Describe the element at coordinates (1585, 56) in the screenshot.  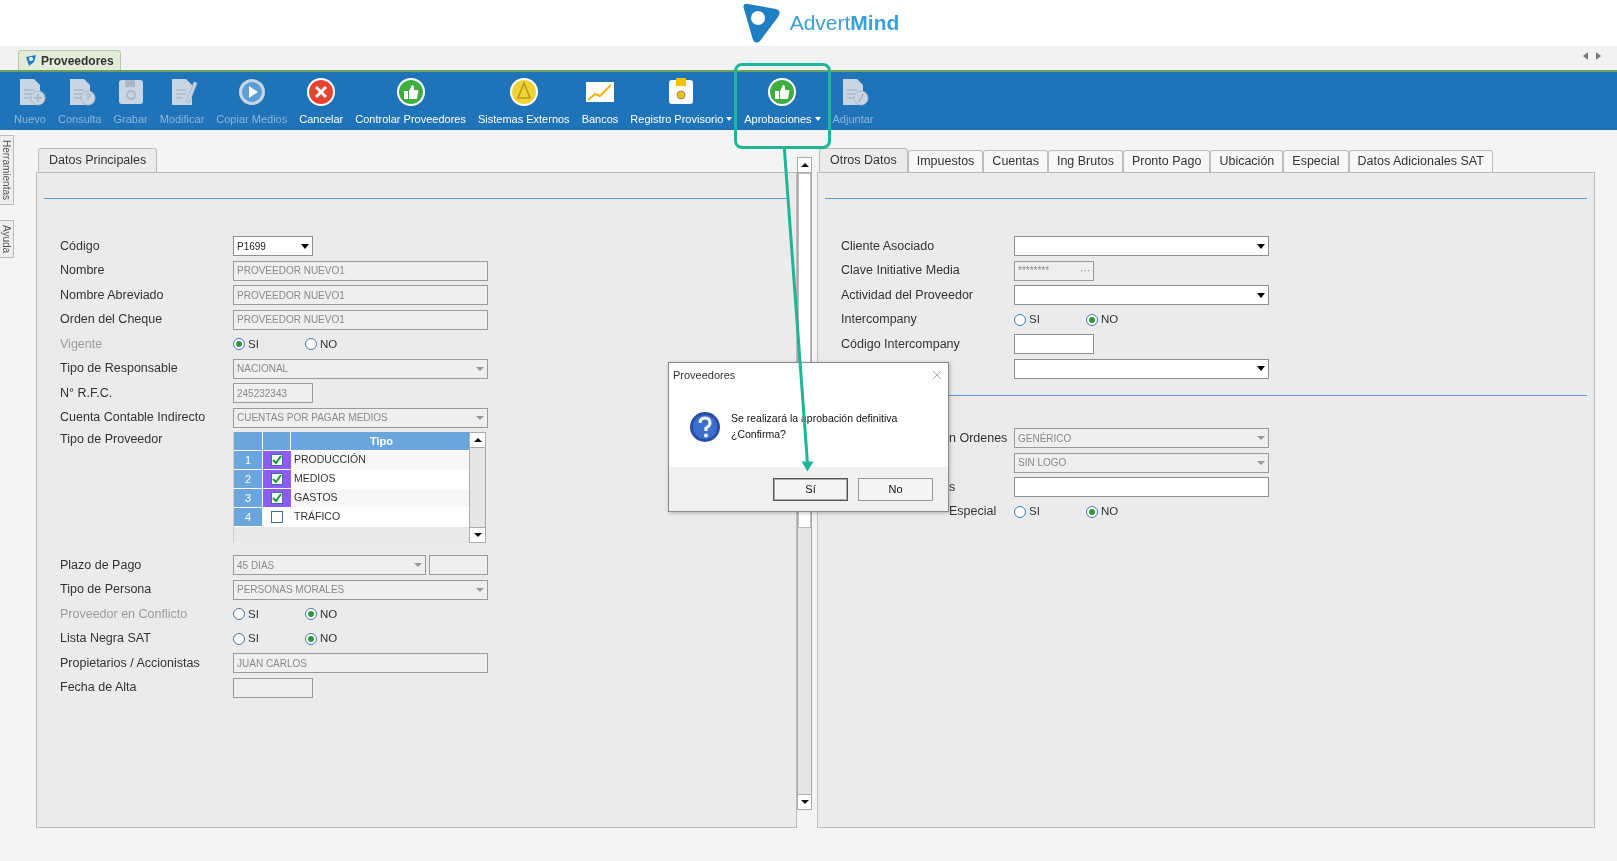
I see `scroll-left-icon` at that location.